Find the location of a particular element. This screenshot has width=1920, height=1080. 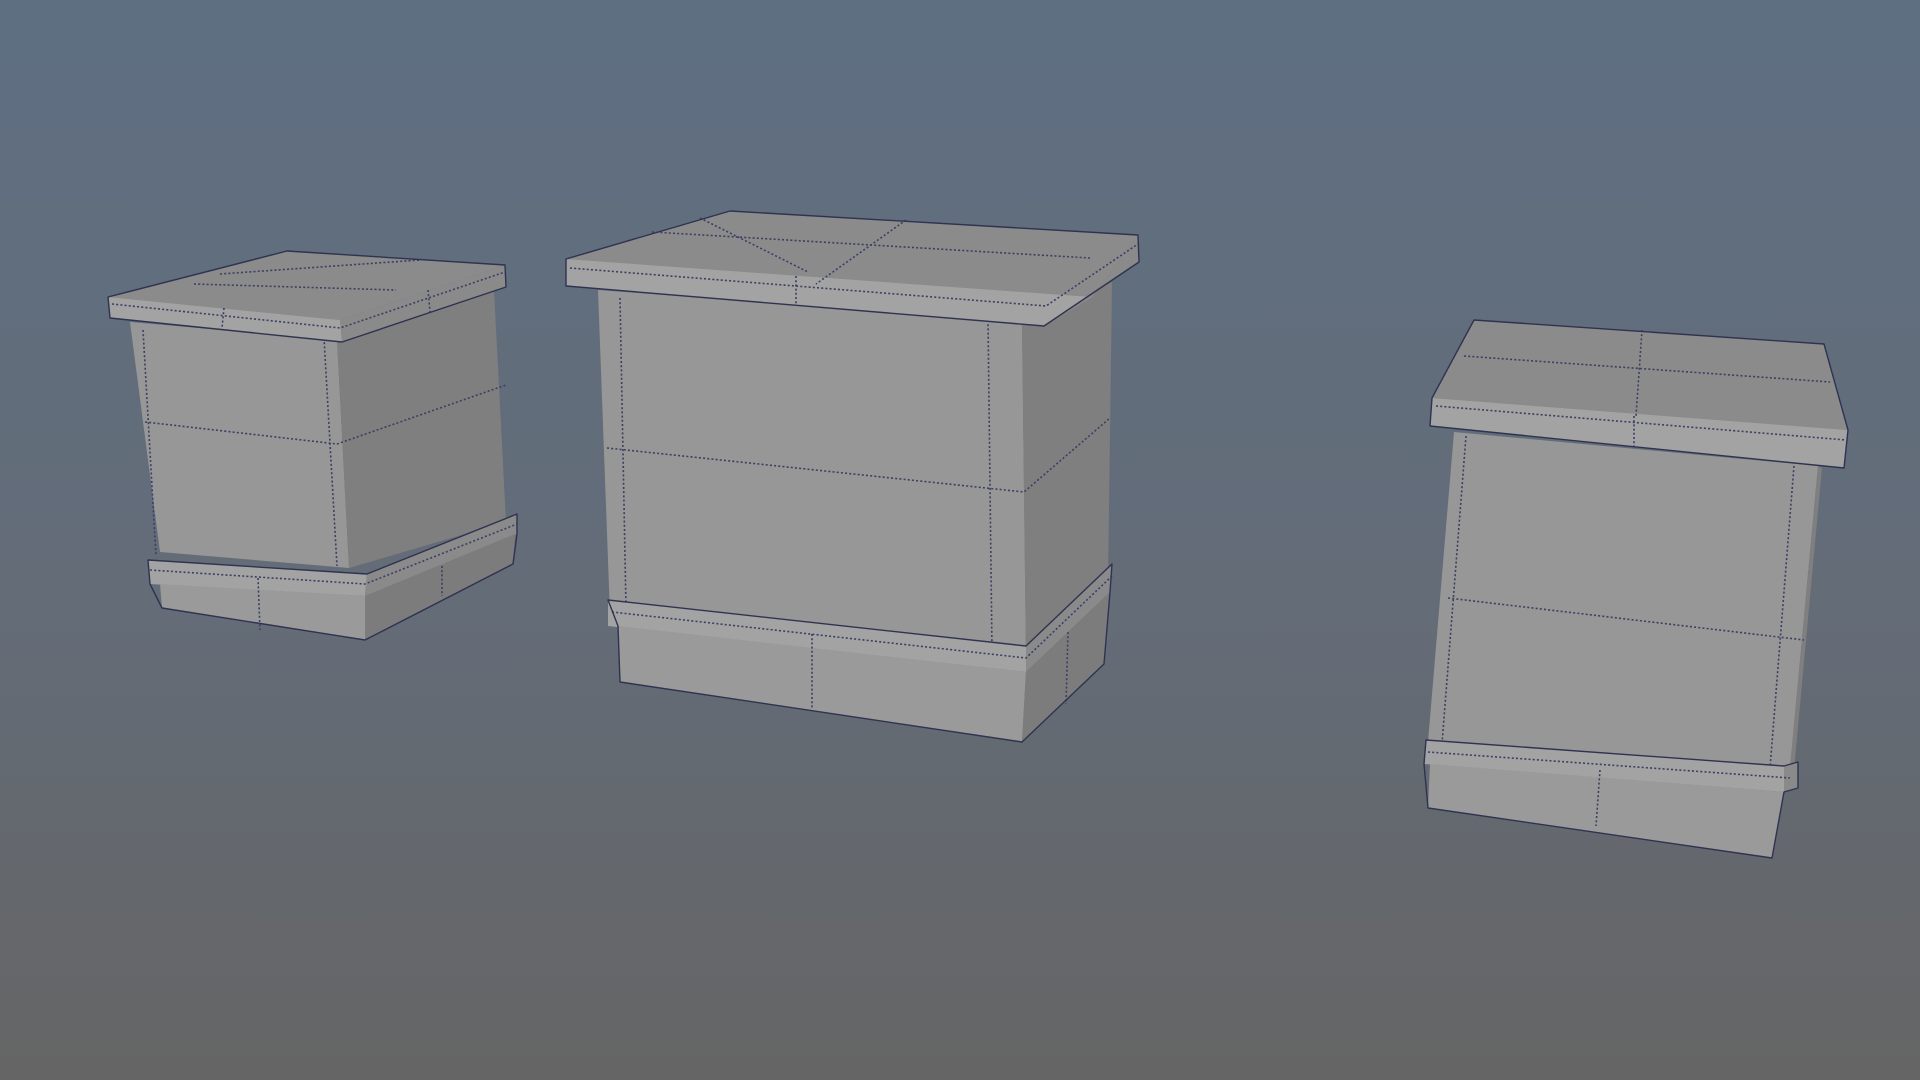

crate-left-body-front is located at coordinates (239, 445).